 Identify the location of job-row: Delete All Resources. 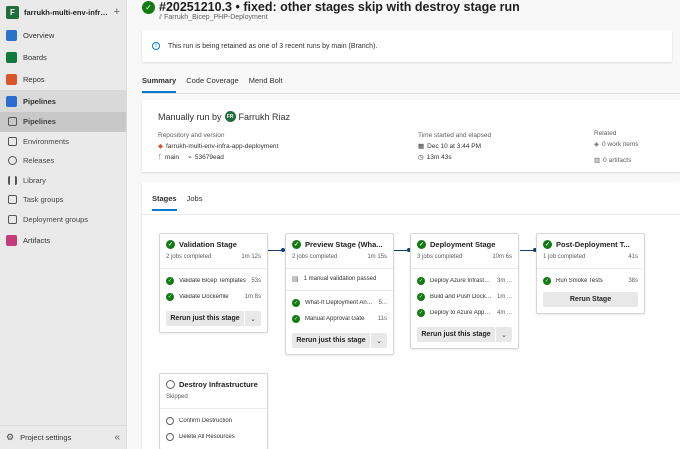
(213, 437).